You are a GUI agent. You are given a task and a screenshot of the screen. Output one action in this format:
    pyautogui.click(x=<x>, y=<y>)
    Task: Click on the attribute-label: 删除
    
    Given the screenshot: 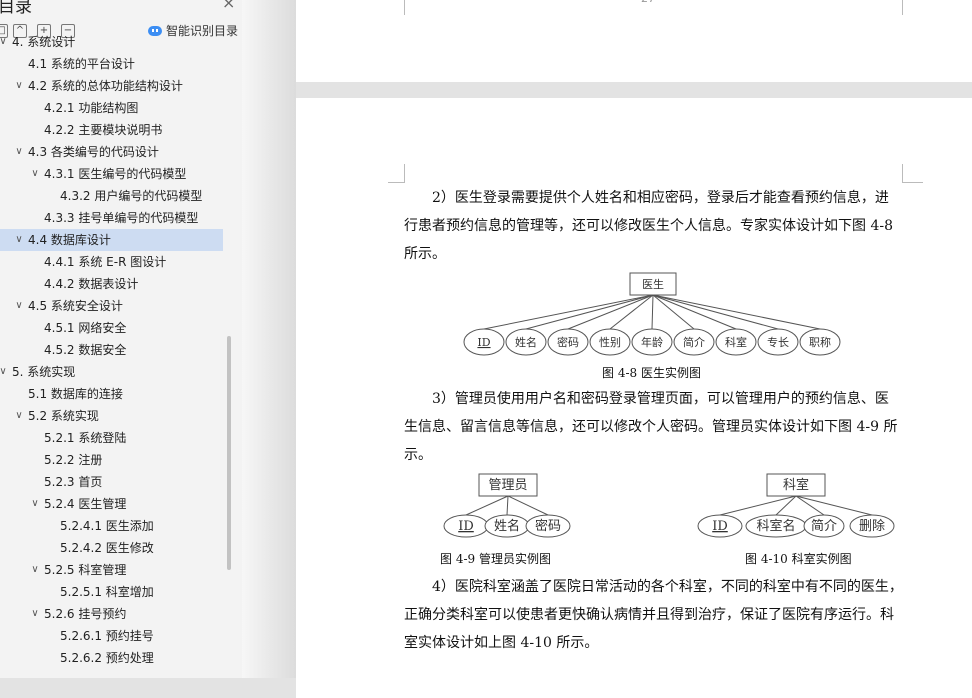 What is the action you would take?
    pyautogui.click(x=872, y=526)
    